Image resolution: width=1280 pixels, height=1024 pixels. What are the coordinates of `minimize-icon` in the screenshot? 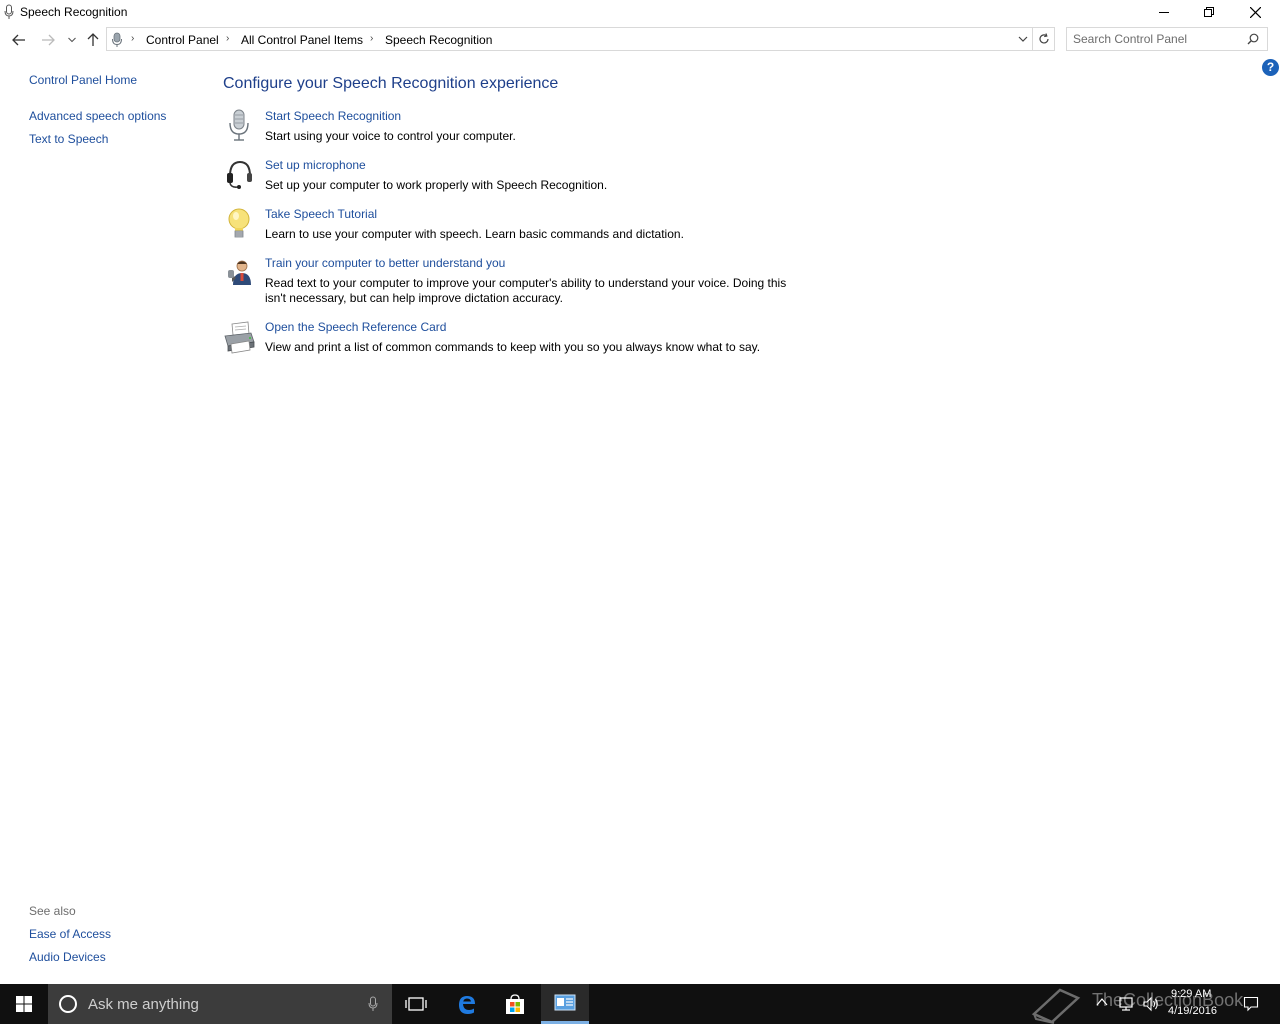 It's located at (1164, 12).